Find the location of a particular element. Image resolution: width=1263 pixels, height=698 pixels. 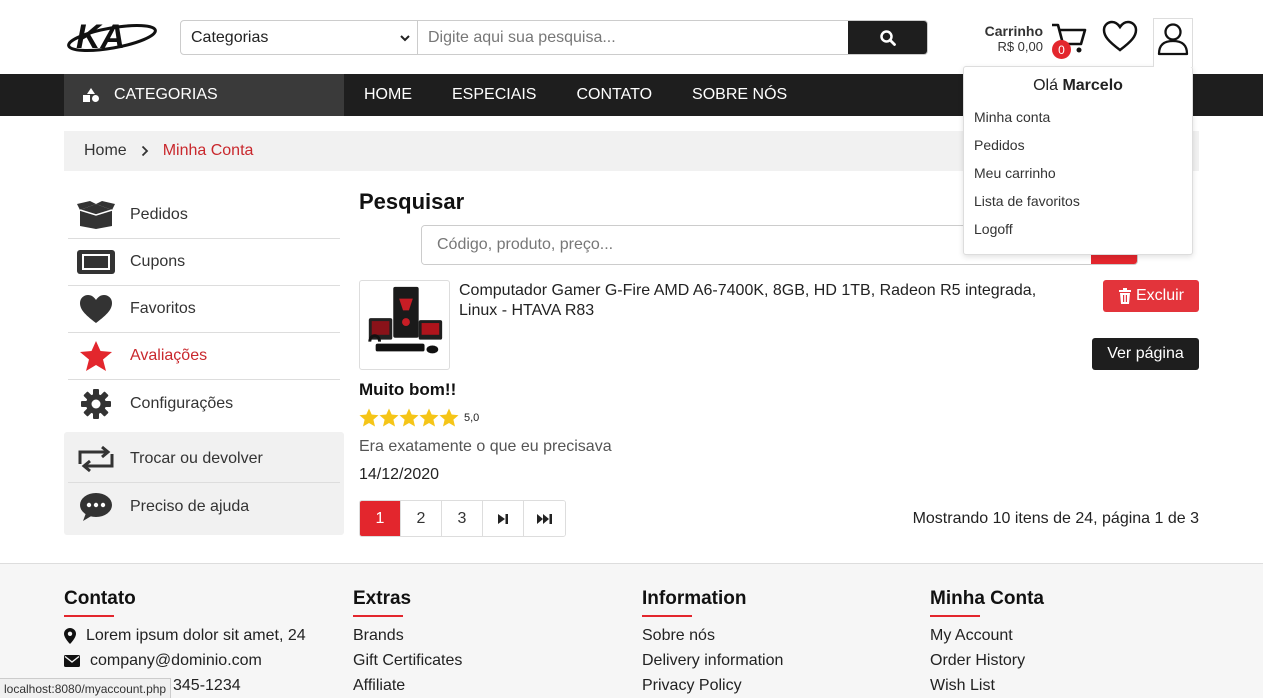

sidebar-item-label: Avaliações is located at coordinates (169, 355).